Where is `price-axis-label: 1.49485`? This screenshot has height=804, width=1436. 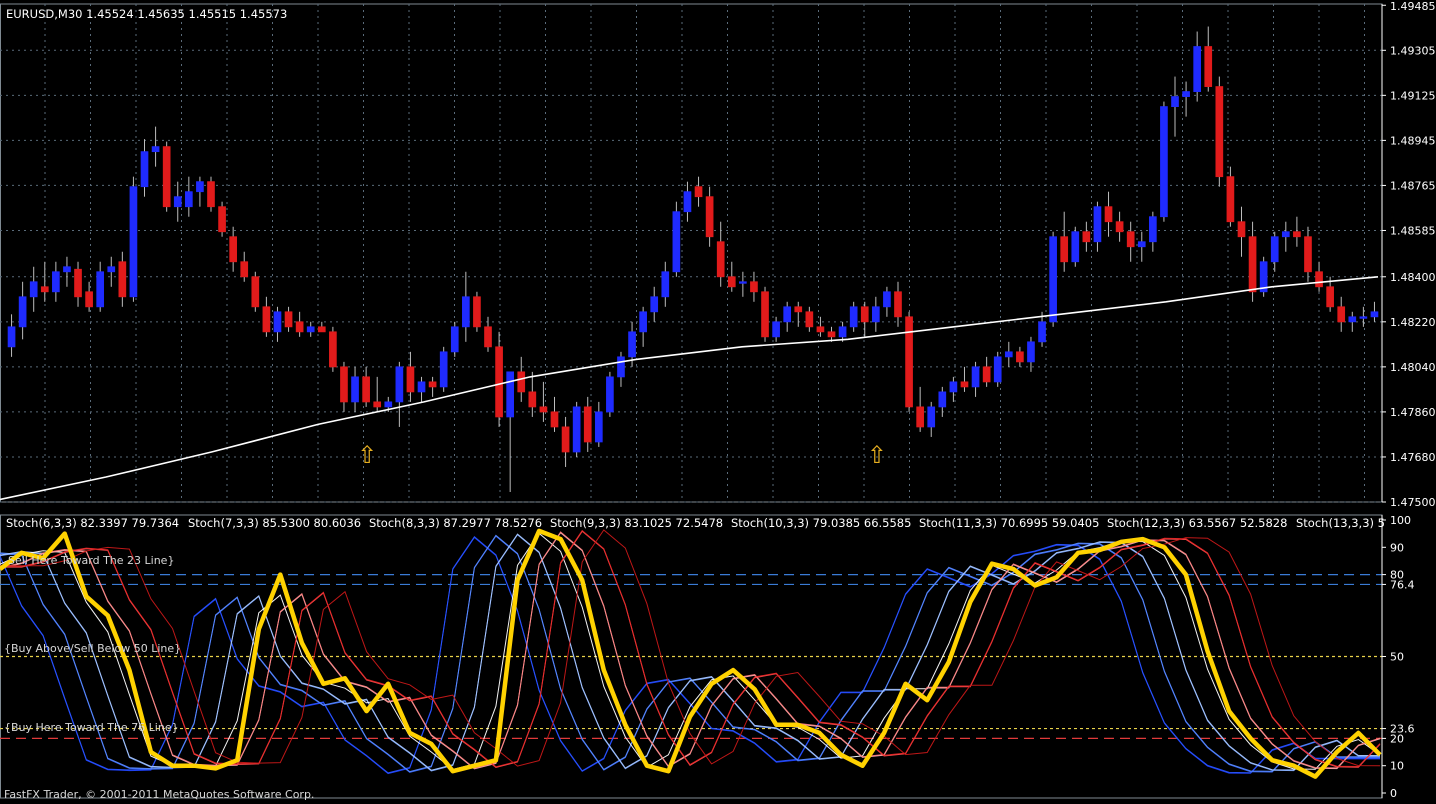 price-axis-label: 1.49485 is located at coordinates (1413, 6).